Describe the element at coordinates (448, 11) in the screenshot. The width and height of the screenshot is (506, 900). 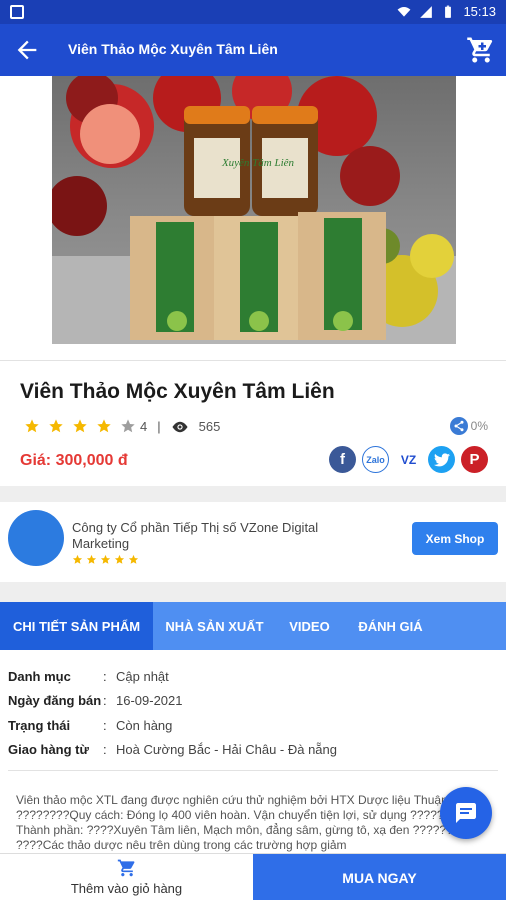
I see `battery-icon` at that location.